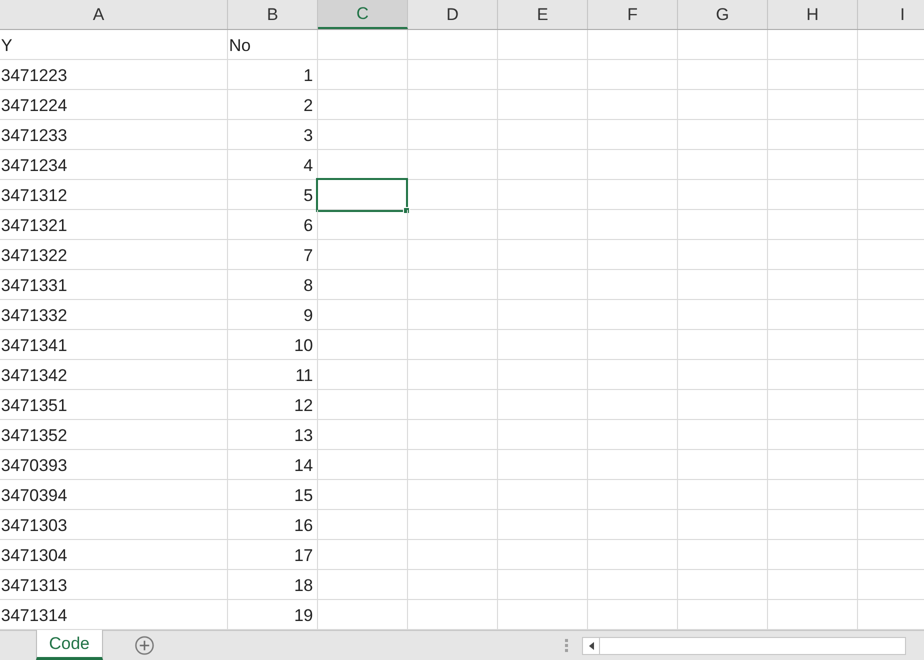 This screenshot has height=660, width=924. I want to click on table-cell: 13, so click(273, 435).